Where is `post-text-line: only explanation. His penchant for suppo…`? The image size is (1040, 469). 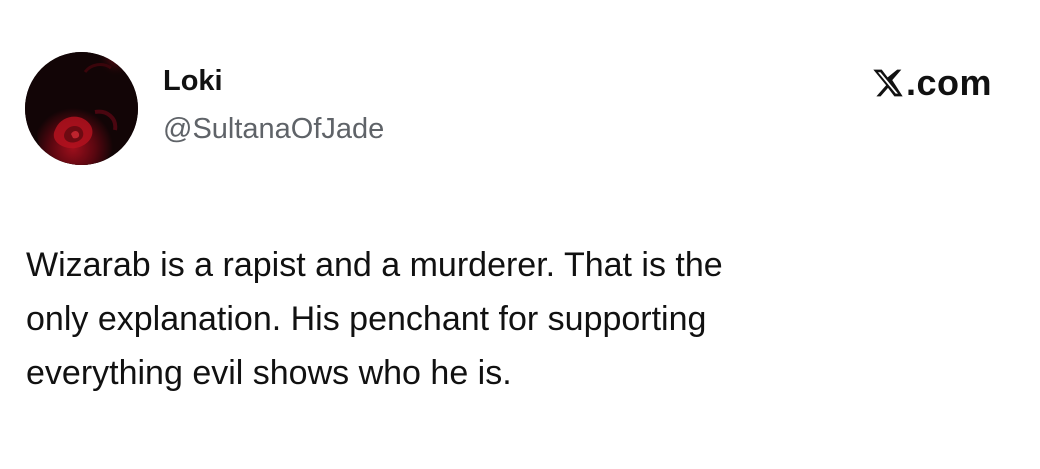
post-text-line: only explanation. His penchant for suppo… is located at coordinates (366, 319).